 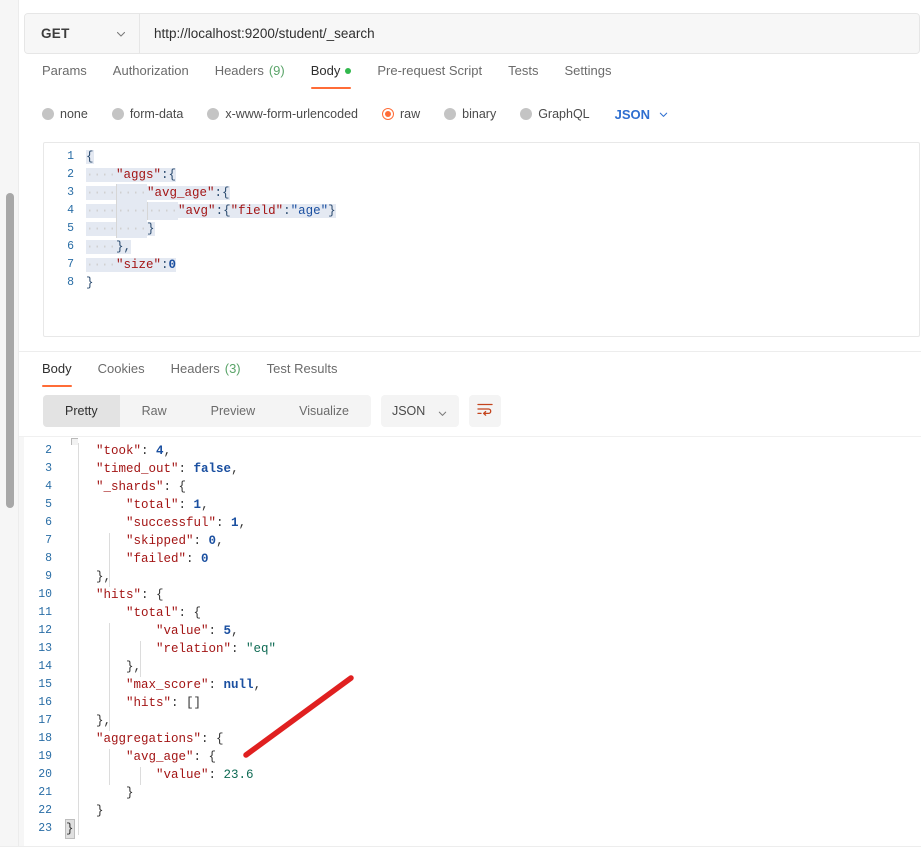 What do you see at coordinates (484, 411) in the screenshot?
I see `wrap-text-button` at bounding box center [484, 411].